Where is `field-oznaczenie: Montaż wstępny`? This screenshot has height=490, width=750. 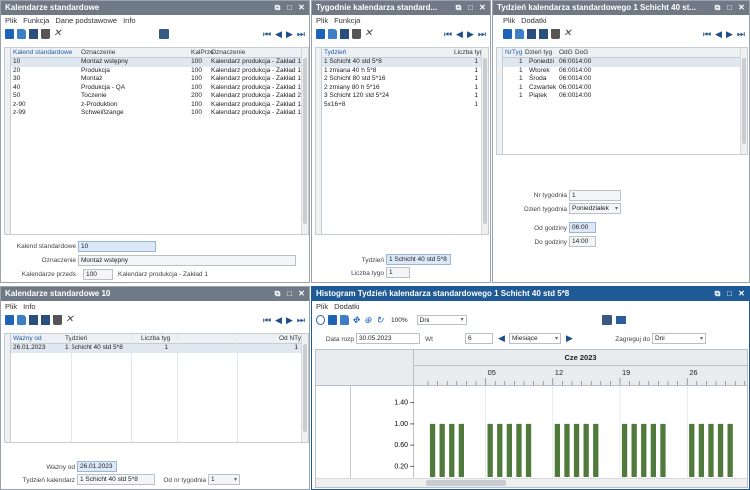
field-oznaczenie: Montaż wstępny is located at coordinates (187, 260).